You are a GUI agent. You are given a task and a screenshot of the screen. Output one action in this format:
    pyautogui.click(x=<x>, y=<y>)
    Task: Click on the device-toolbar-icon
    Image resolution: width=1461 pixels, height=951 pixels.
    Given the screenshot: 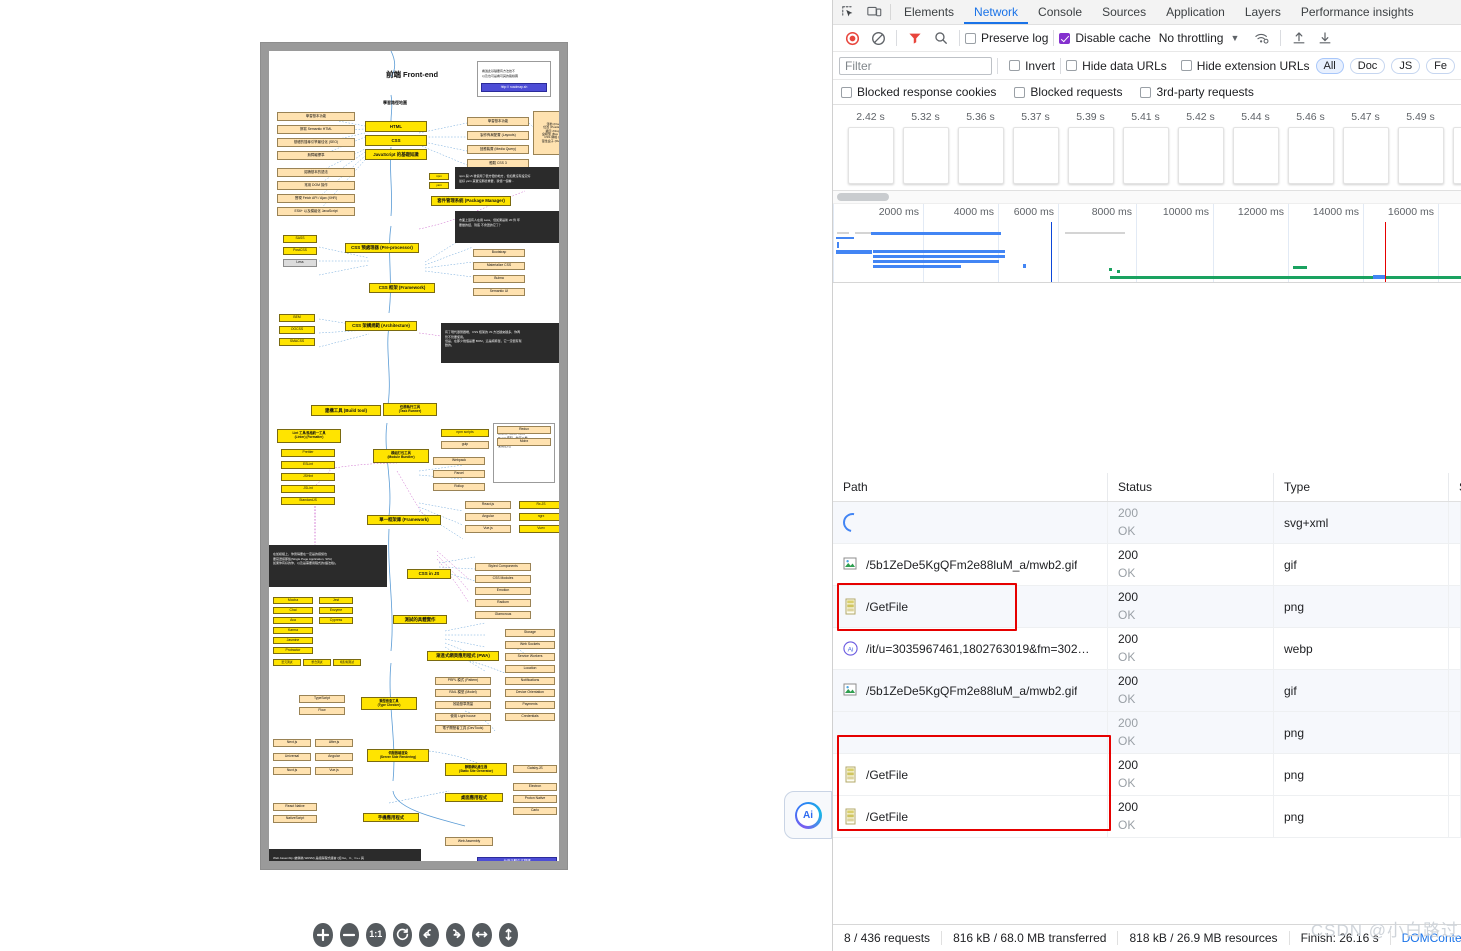 What is the action you would take?
    pyautogui.click(x=874, y=12)
    